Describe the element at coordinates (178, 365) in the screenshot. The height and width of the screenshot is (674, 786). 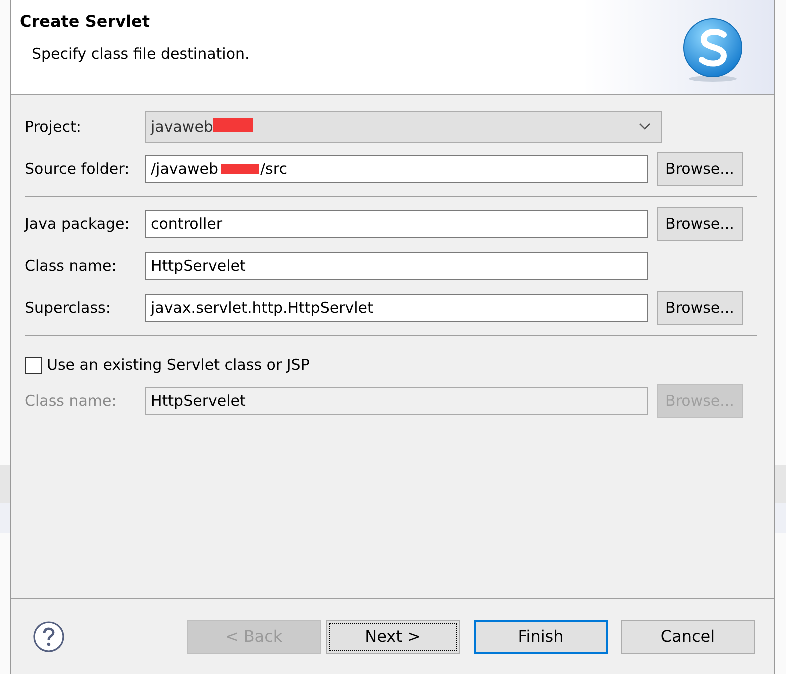
I see `checkbox-label: Use an existing Servlet class or JSP` at that location.